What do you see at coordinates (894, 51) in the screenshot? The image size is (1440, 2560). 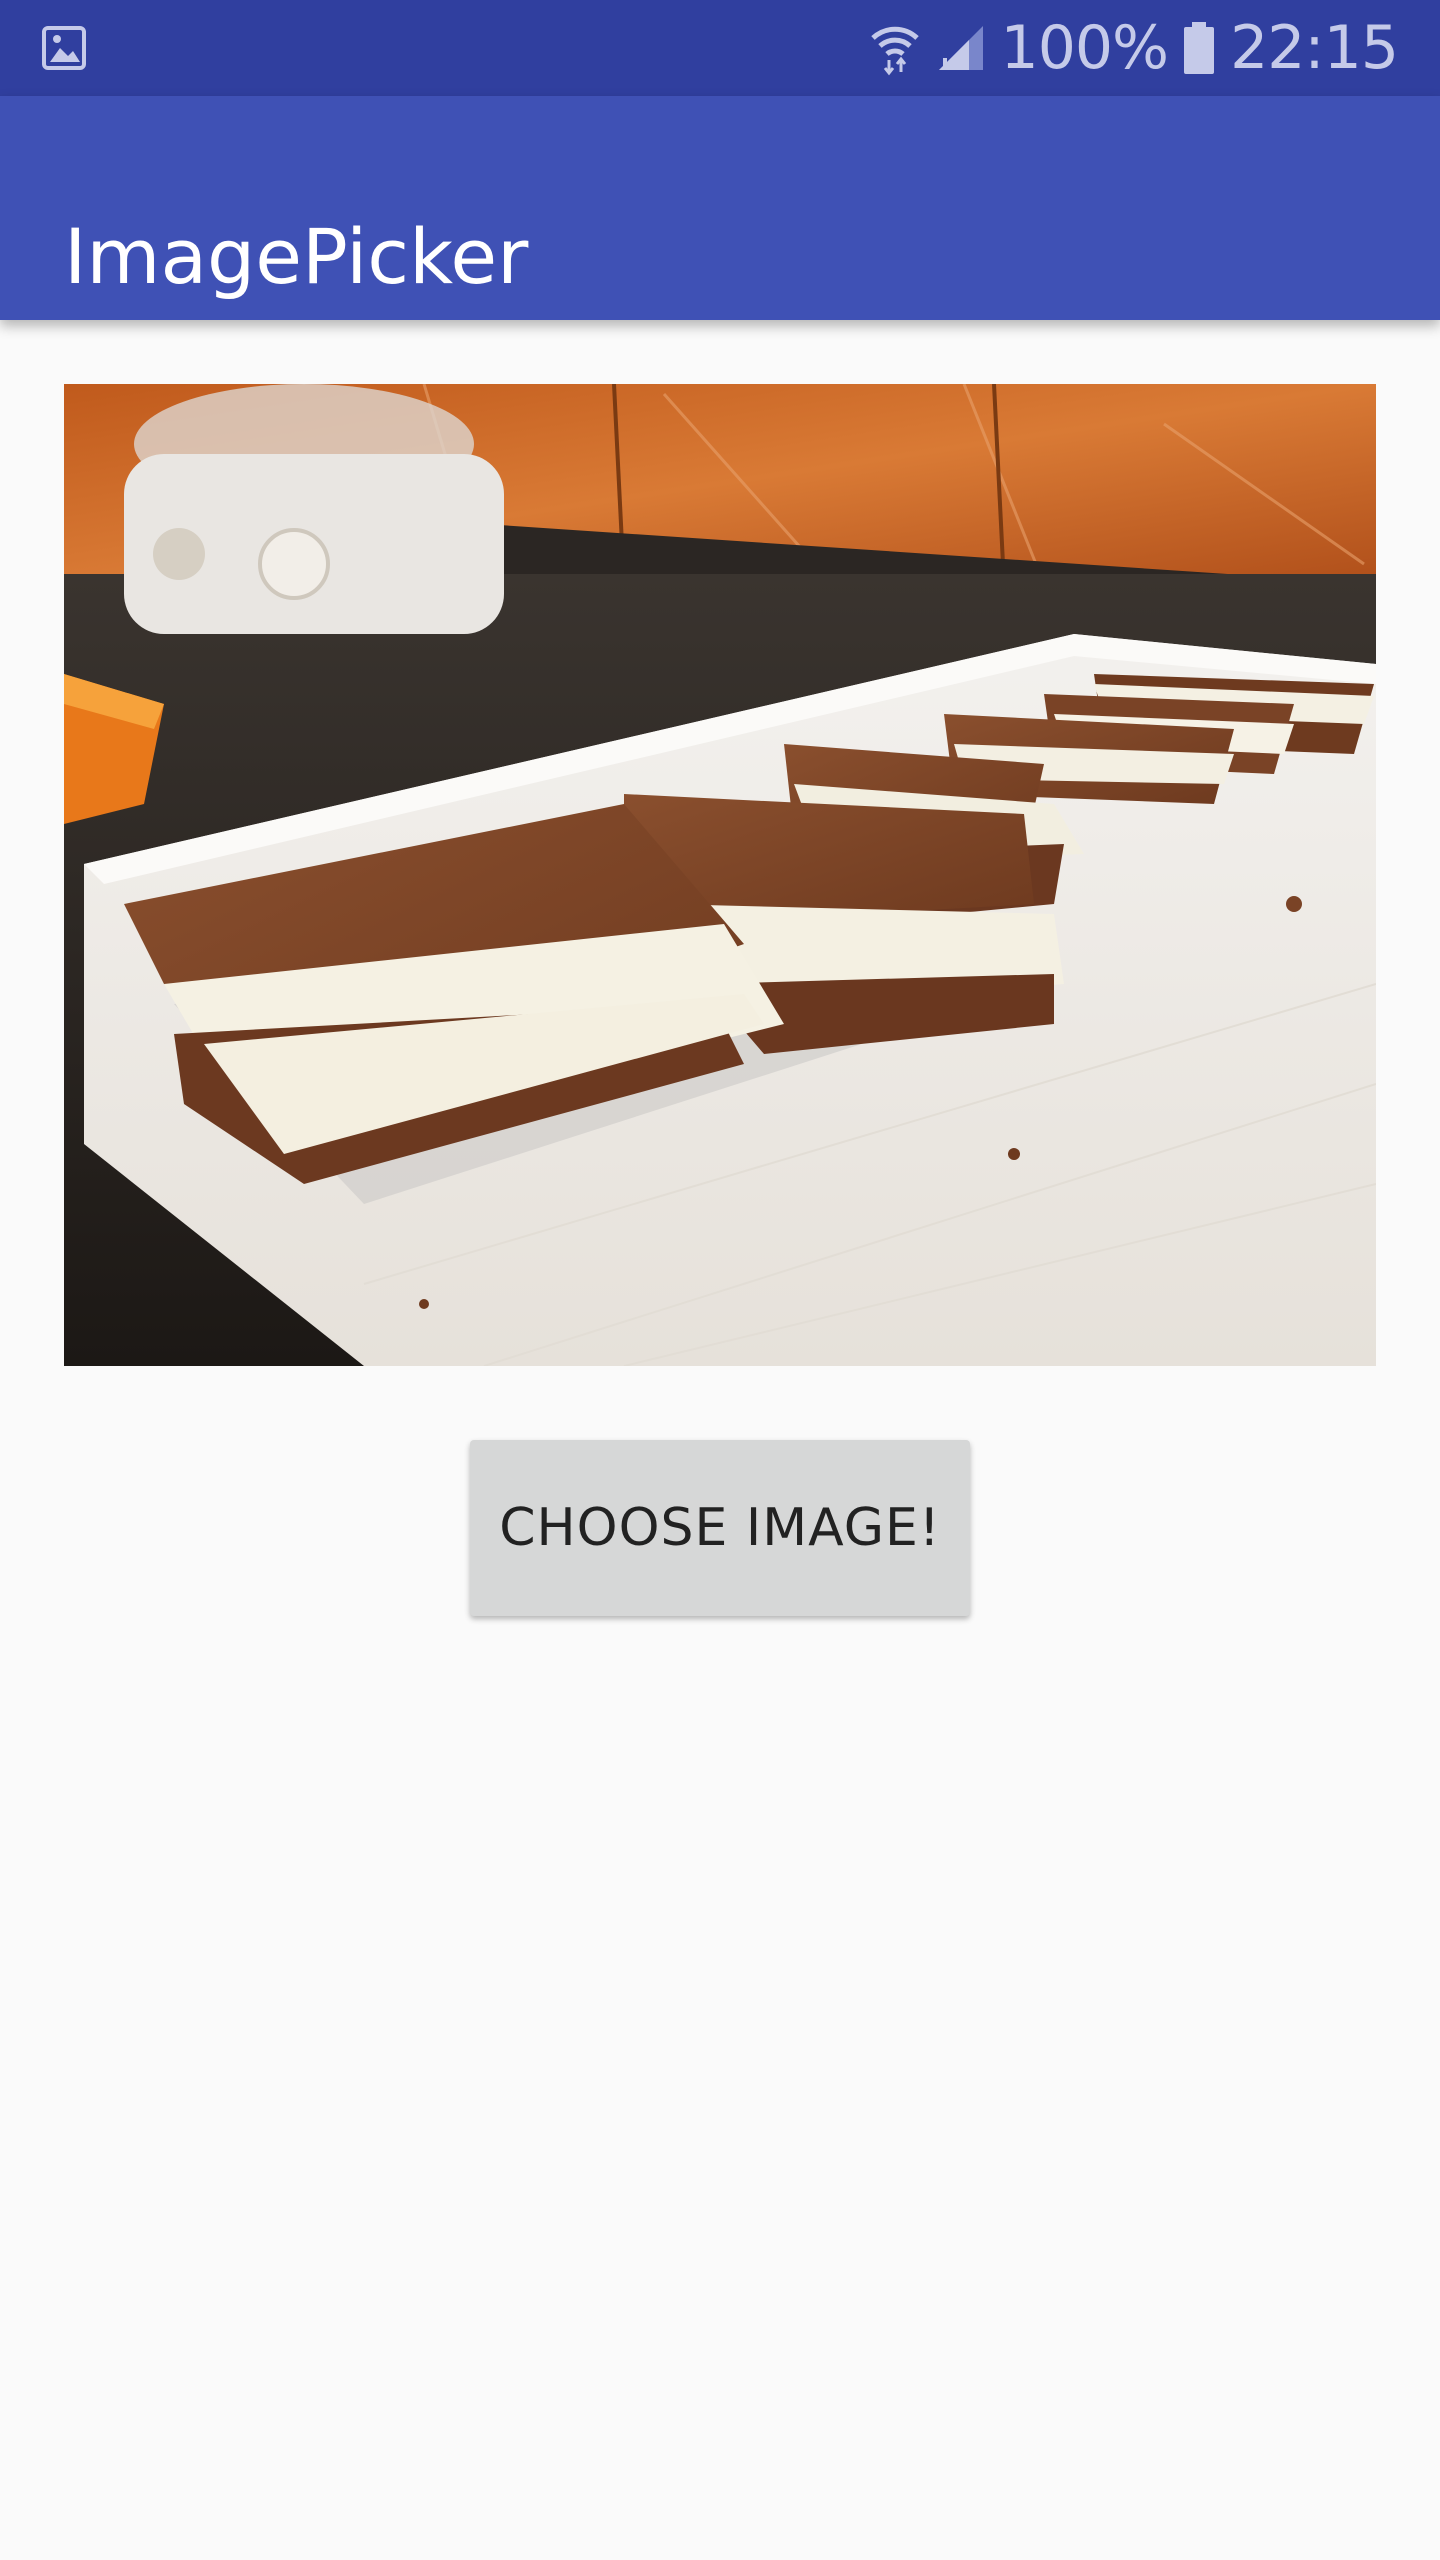 I see `wifi-icon` at bounding box center [894, 51].